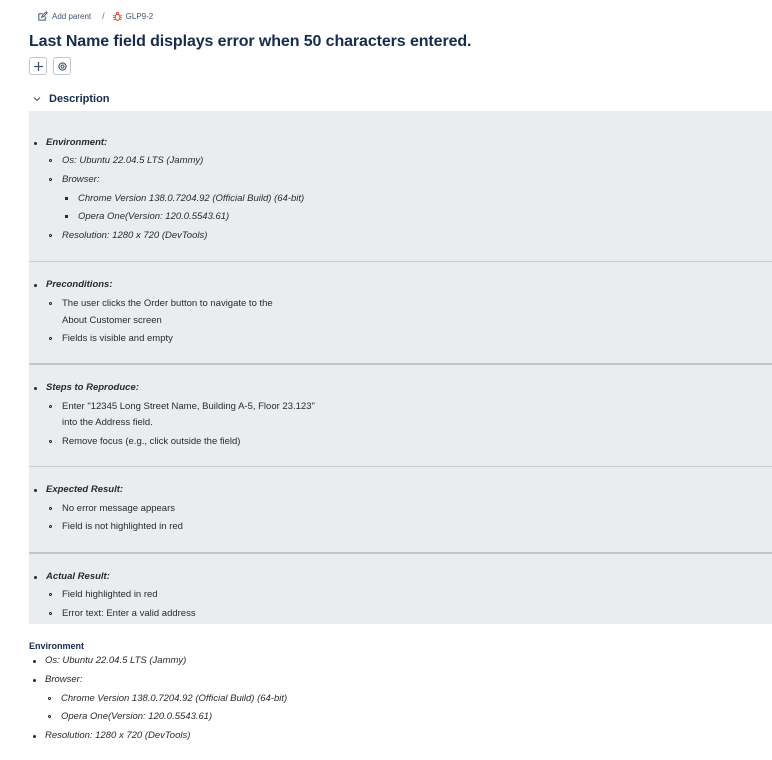 This screenshot has height=760, width=772. Describe the element at coordinates (135, 235) in the screenshot. I see `env-resolution: Resolution: 1280 x 720 (DevTools)` at that location.